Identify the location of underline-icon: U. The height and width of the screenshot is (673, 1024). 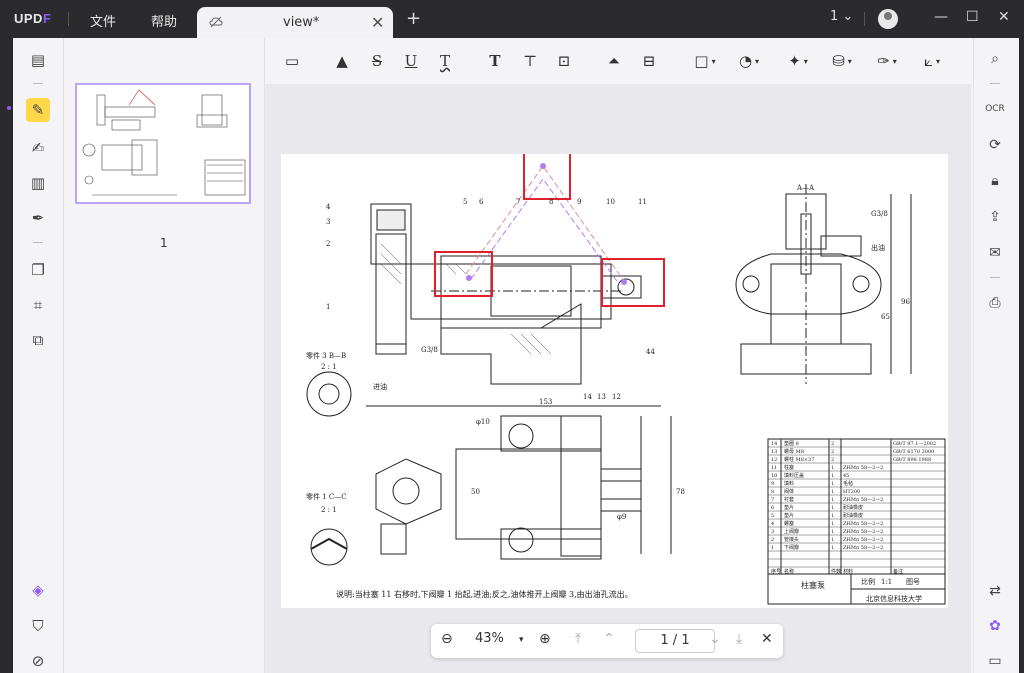
(411, 61).